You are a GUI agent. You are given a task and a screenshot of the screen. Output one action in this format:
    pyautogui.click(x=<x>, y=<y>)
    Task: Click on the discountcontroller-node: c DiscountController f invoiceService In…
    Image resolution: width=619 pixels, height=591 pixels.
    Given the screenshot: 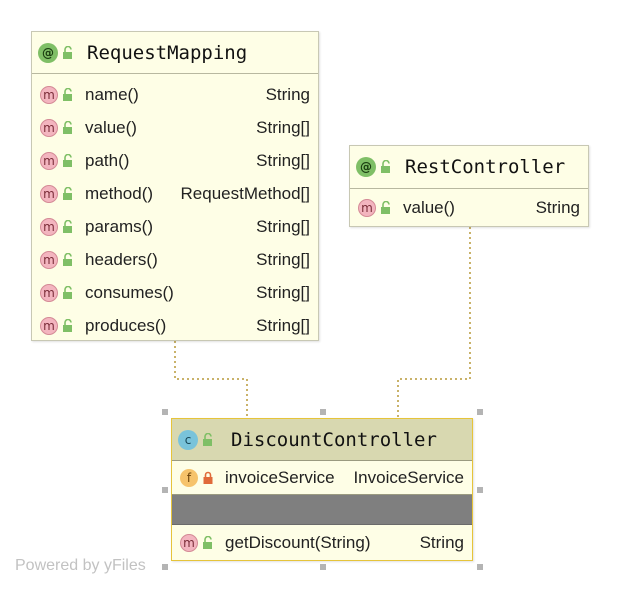 What is the action you would take?
    pyautogui.click(x=322, y=489)
    